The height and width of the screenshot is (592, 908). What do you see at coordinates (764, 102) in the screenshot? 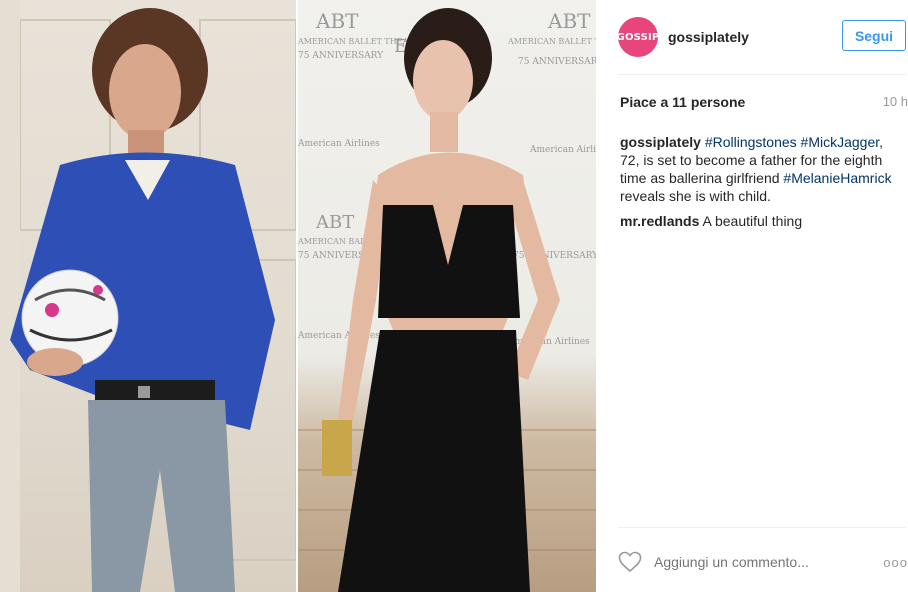
I see `likes-row: Piace a 11 persone 10 h` at bounding box center [764, 102].